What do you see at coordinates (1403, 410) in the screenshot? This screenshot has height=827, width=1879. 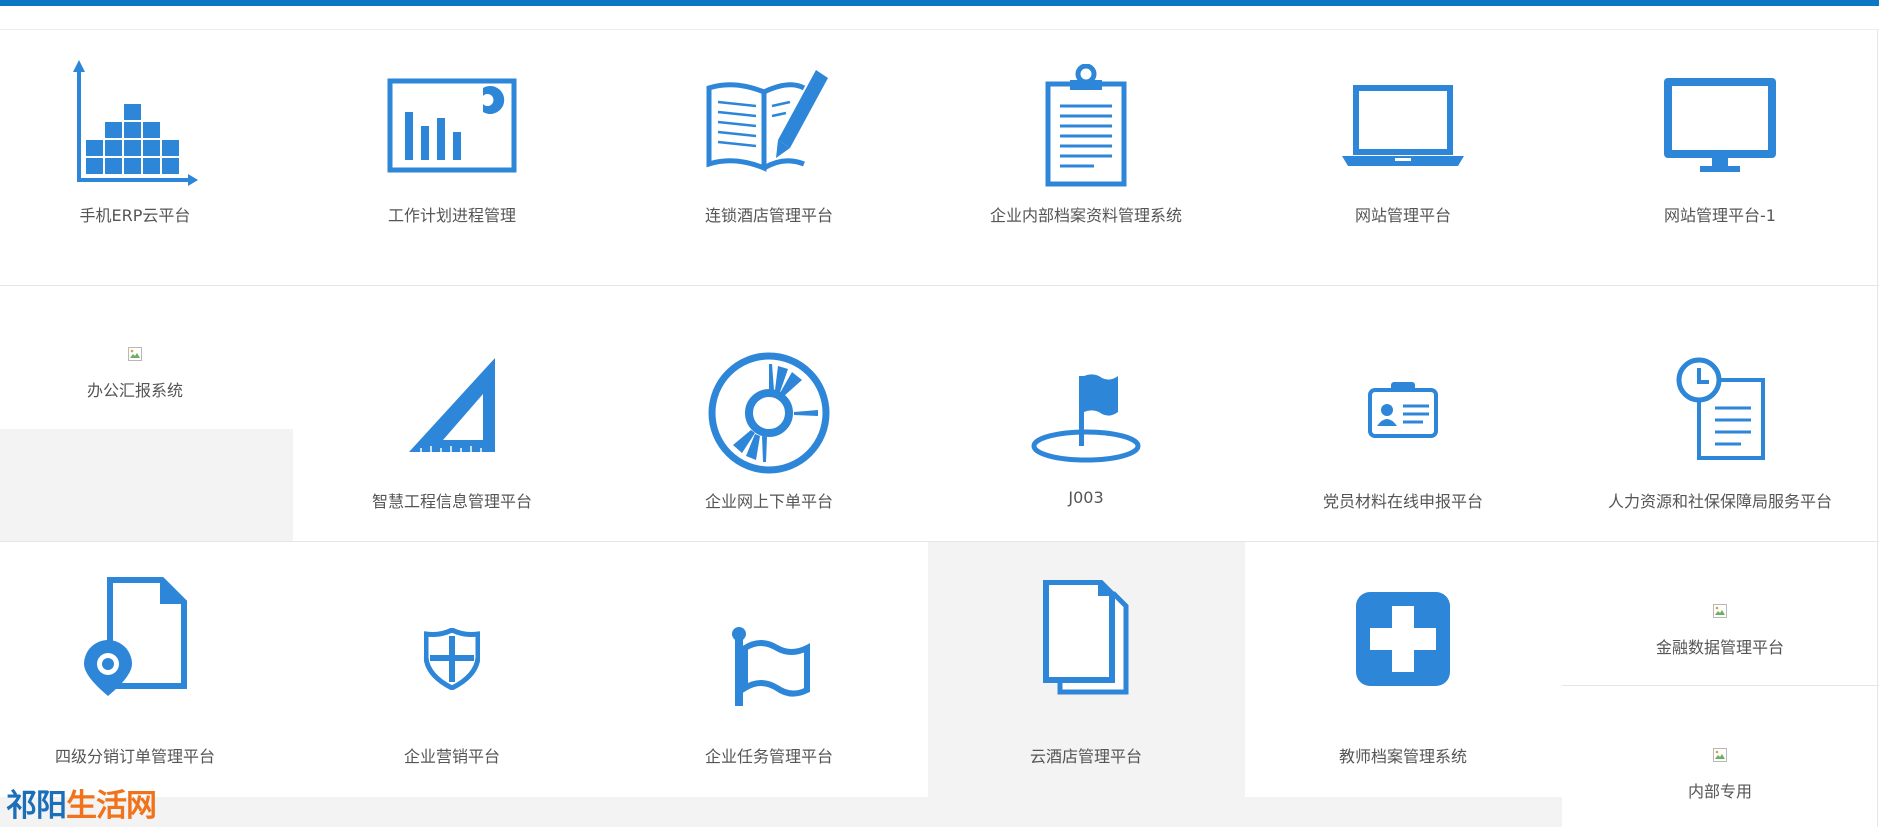 I see `id-card-icon` at bounding box center [1403, 410].